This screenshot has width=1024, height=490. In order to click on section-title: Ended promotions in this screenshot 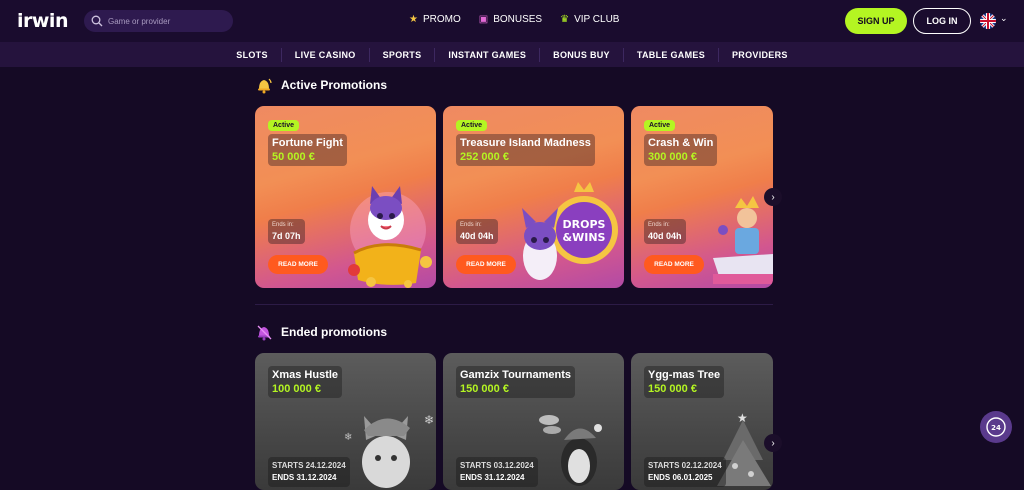, I will do `click(334, 332)`.